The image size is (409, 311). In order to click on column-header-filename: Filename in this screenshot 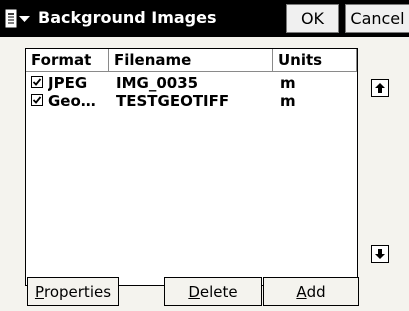, I will do `click(191, 60)`.